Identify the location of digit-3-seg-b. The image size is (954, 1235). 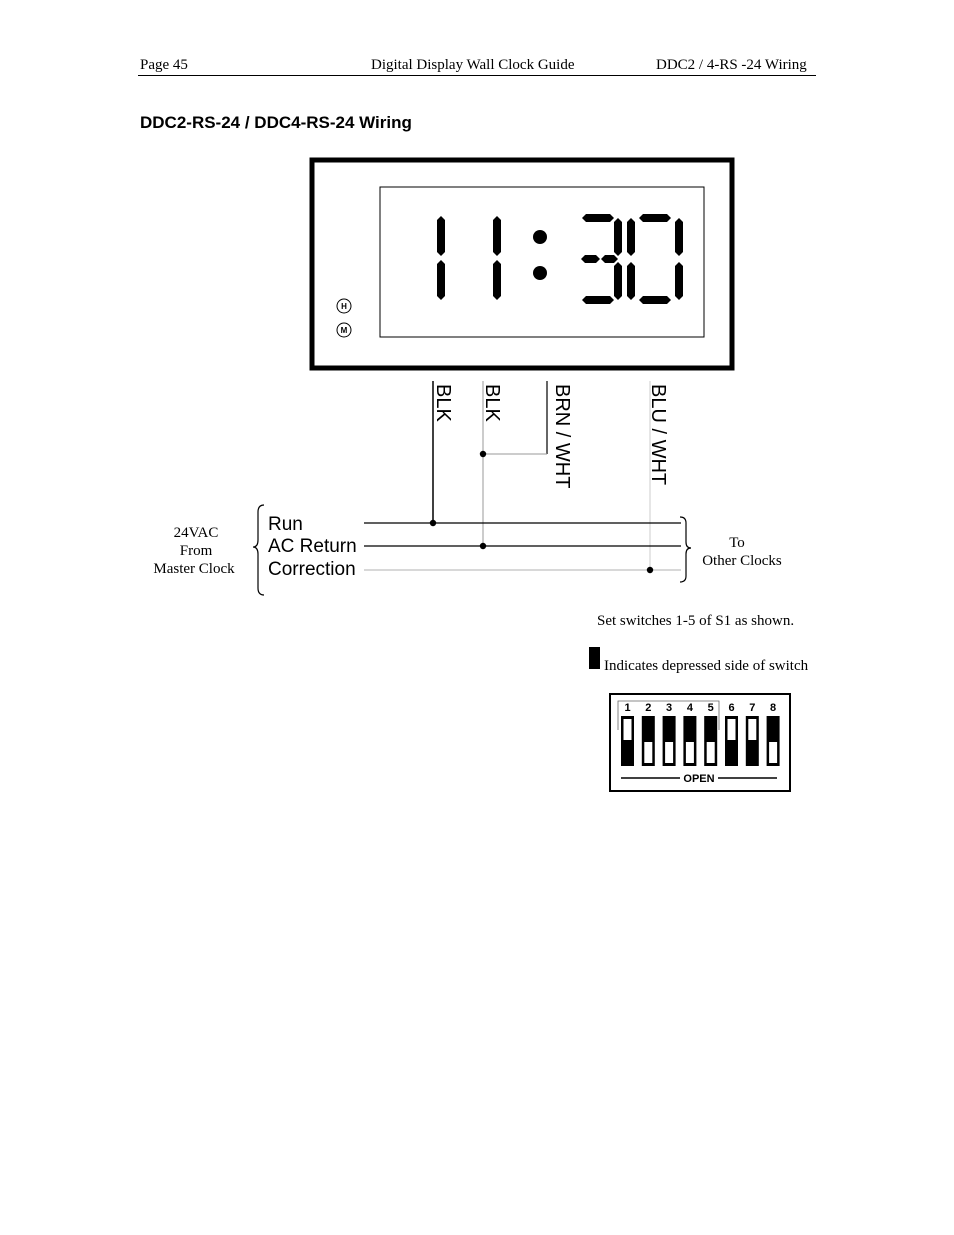
(618, 237).